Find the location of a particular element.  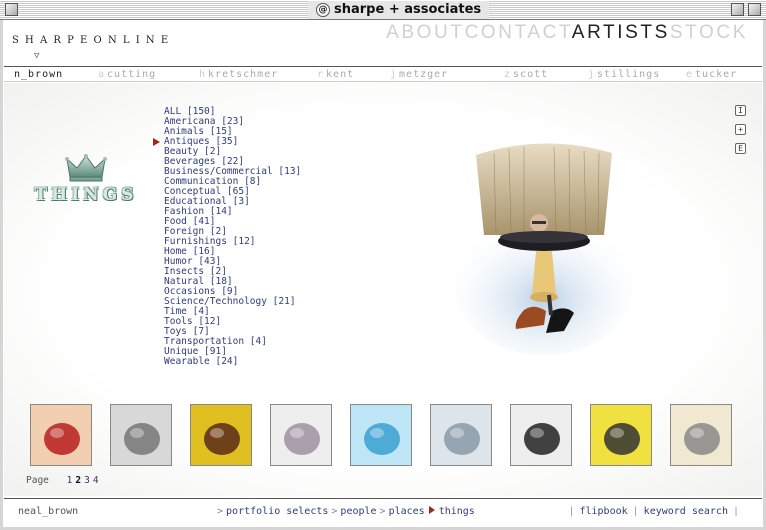

footer-links: | flipbook | keyword search | is located at coordinates (653, 511).